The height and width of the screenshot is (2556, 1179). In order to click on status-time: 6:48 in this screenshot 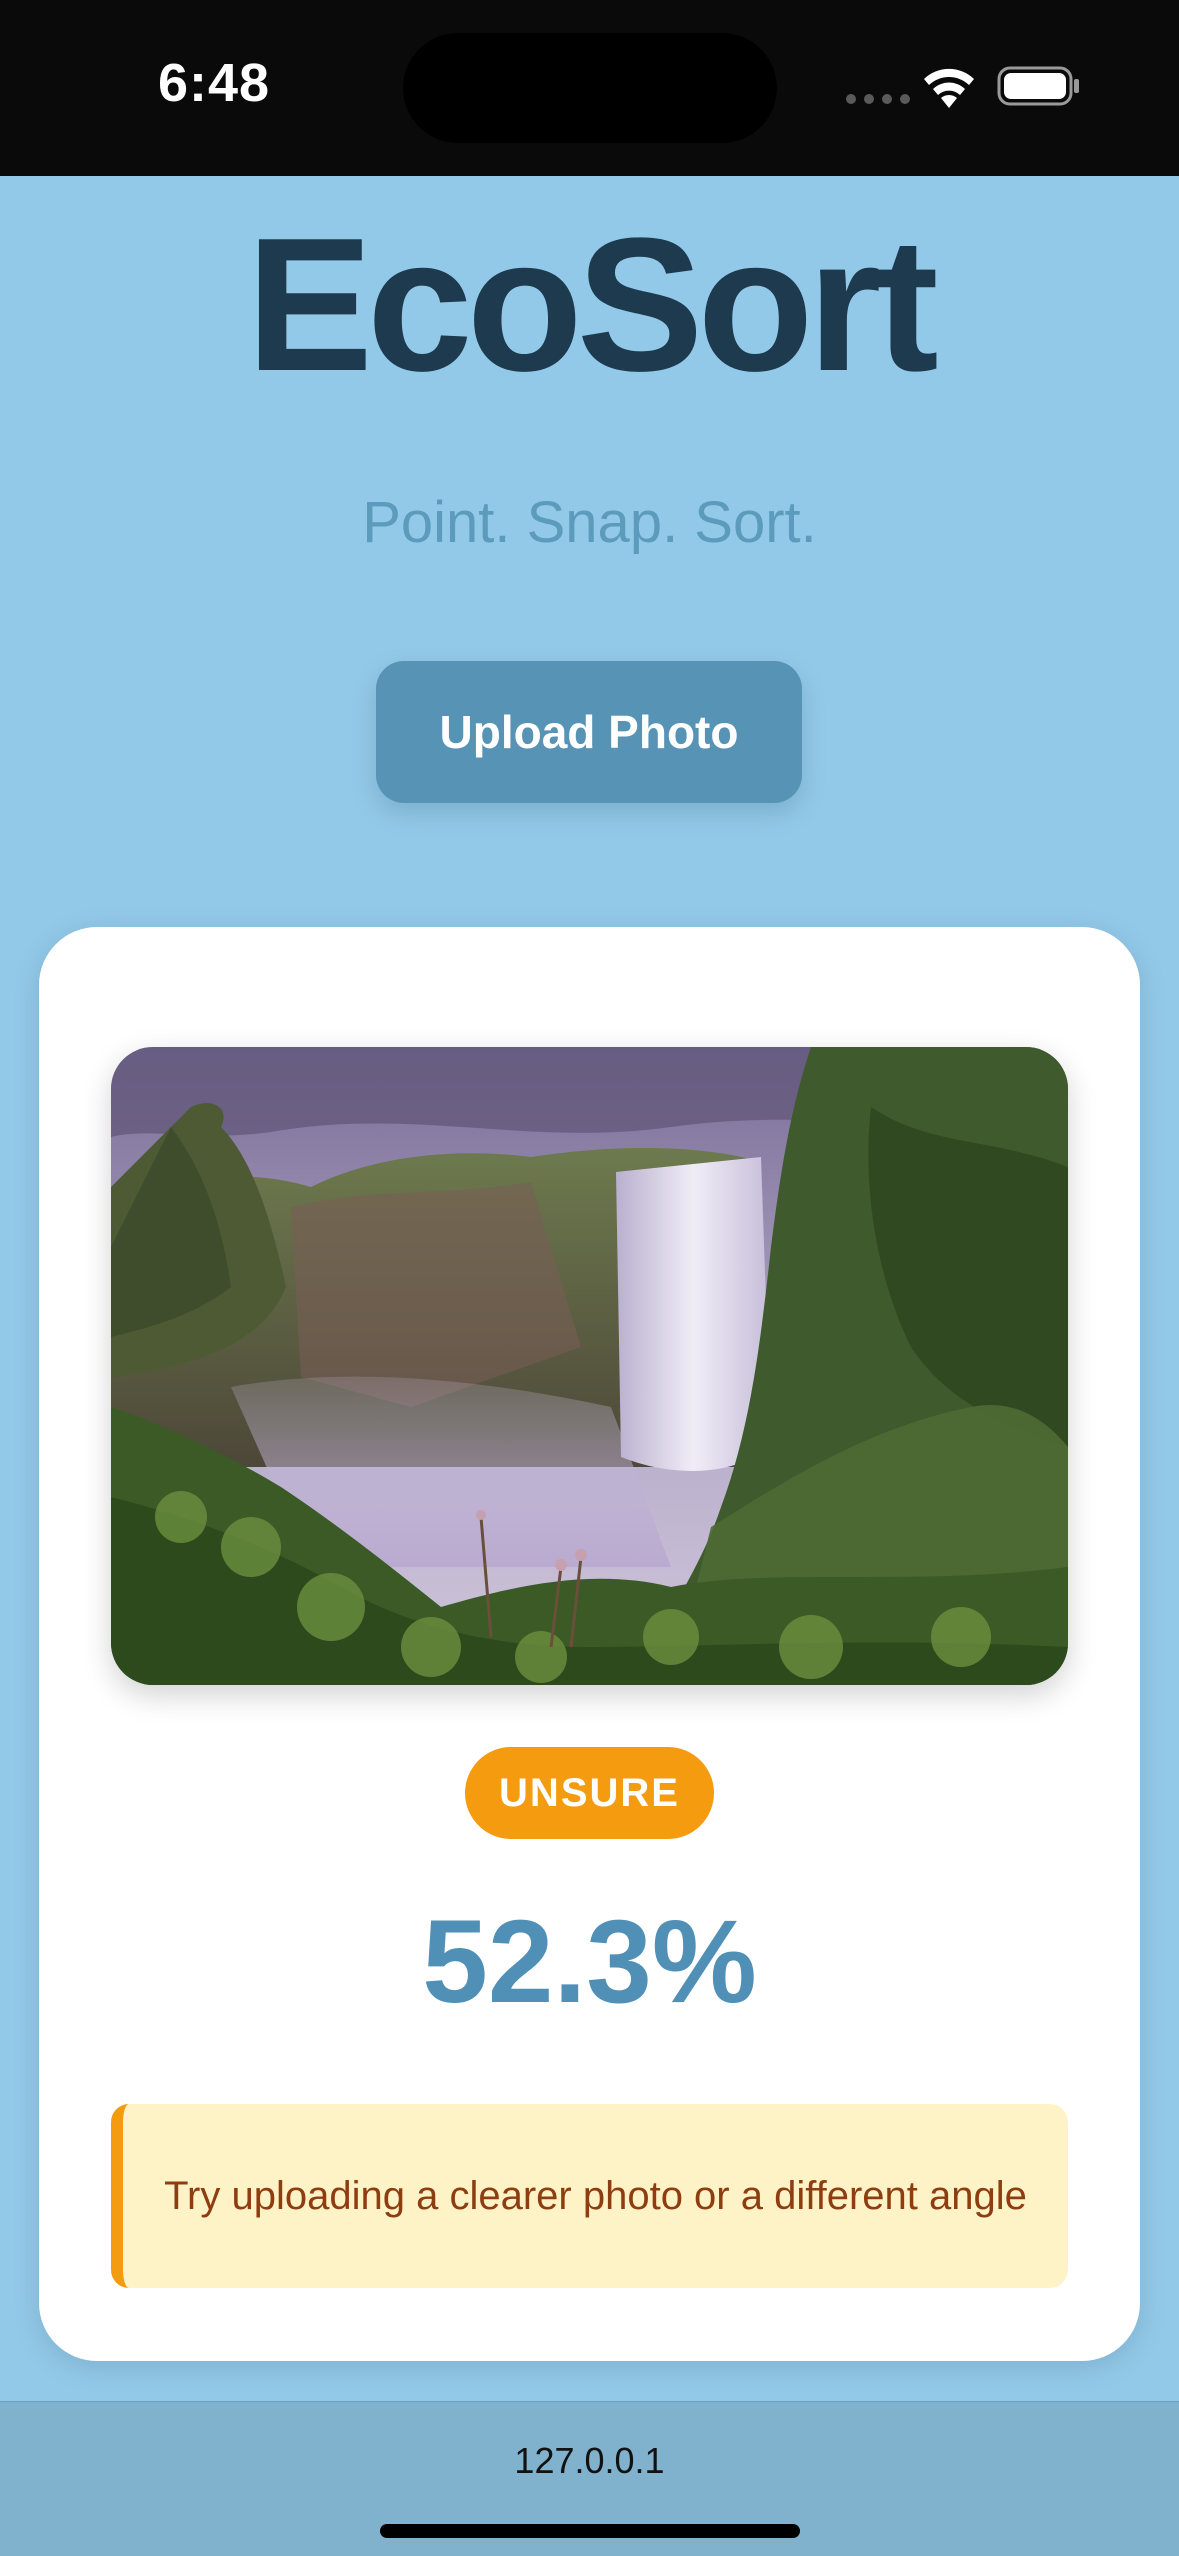, I will do `click(214, 83)`.